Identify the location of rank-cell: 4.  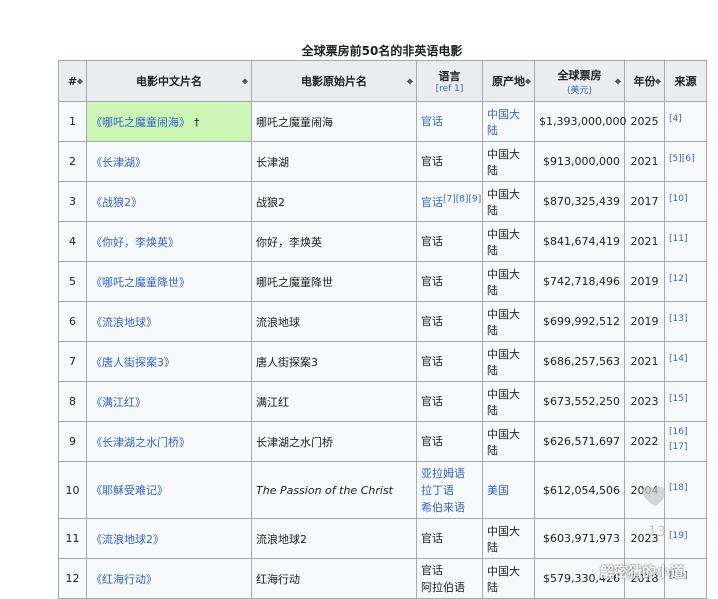
(72, 241).